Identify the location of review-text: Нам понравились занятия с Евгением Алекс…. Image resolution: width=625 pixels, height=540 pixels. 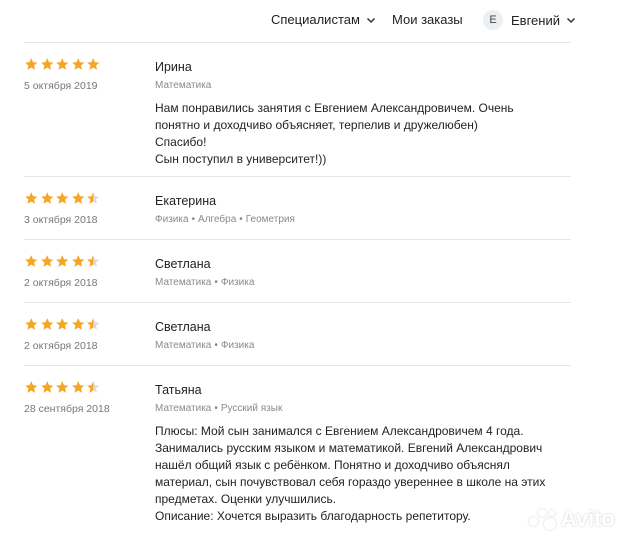
(334, 133).